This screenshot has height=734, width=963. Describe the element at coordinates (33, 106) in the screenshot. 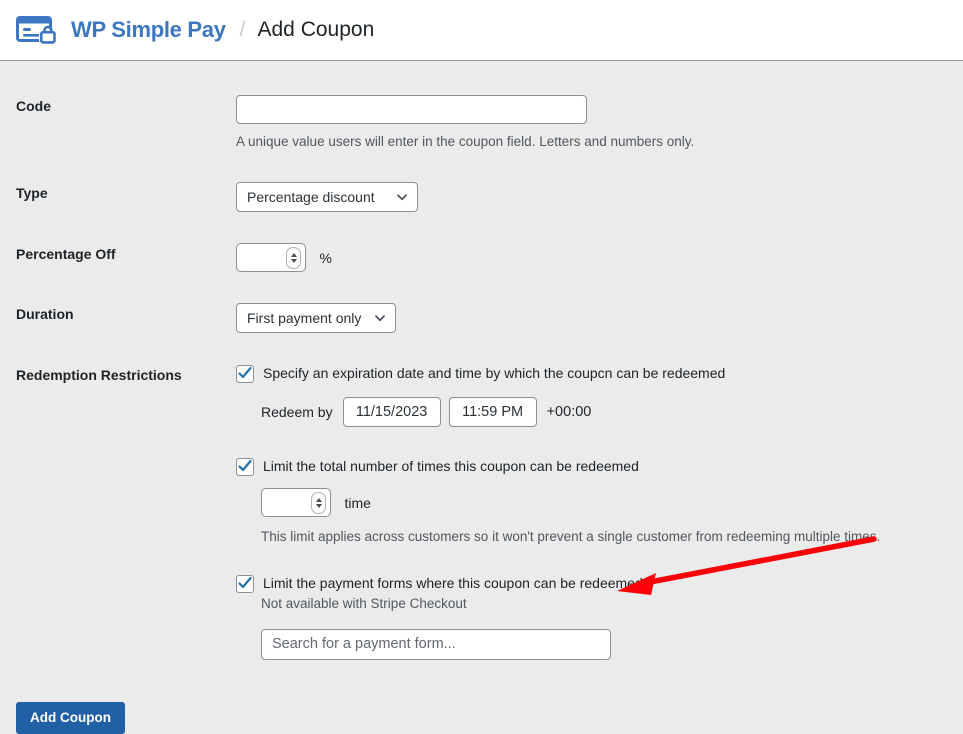

I see `label-code: Code` at that location.